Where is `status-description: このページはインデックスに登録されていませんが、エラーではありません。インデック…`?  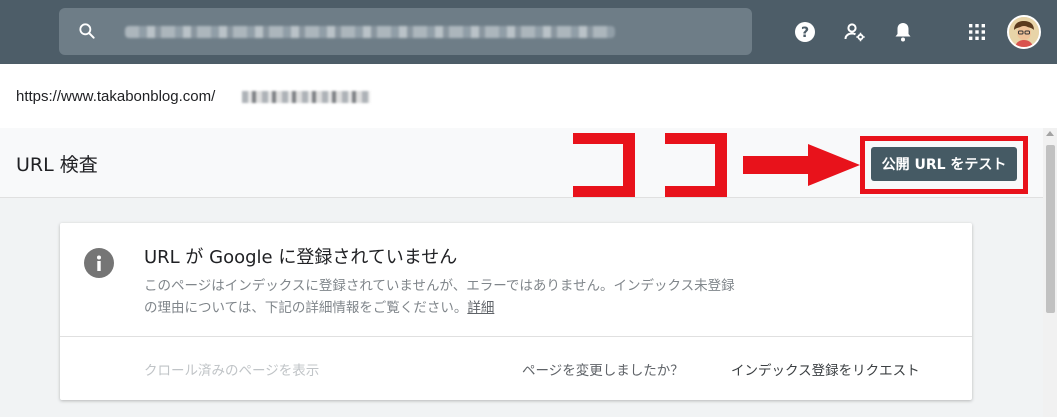
status-description: このページはインデックスに登録されていませんが、エラーではありません。インデック… is located at coordinates (444, 297).